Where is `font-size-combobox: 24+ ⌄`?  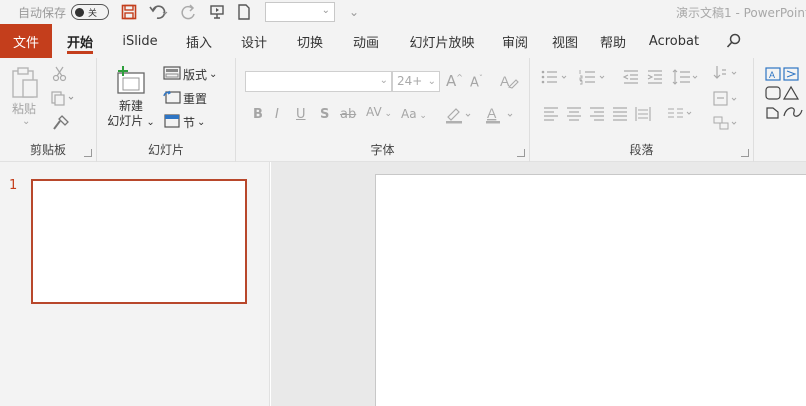
font-size-combobox: 24+ ⌄ is located at coordinates (416, 81).